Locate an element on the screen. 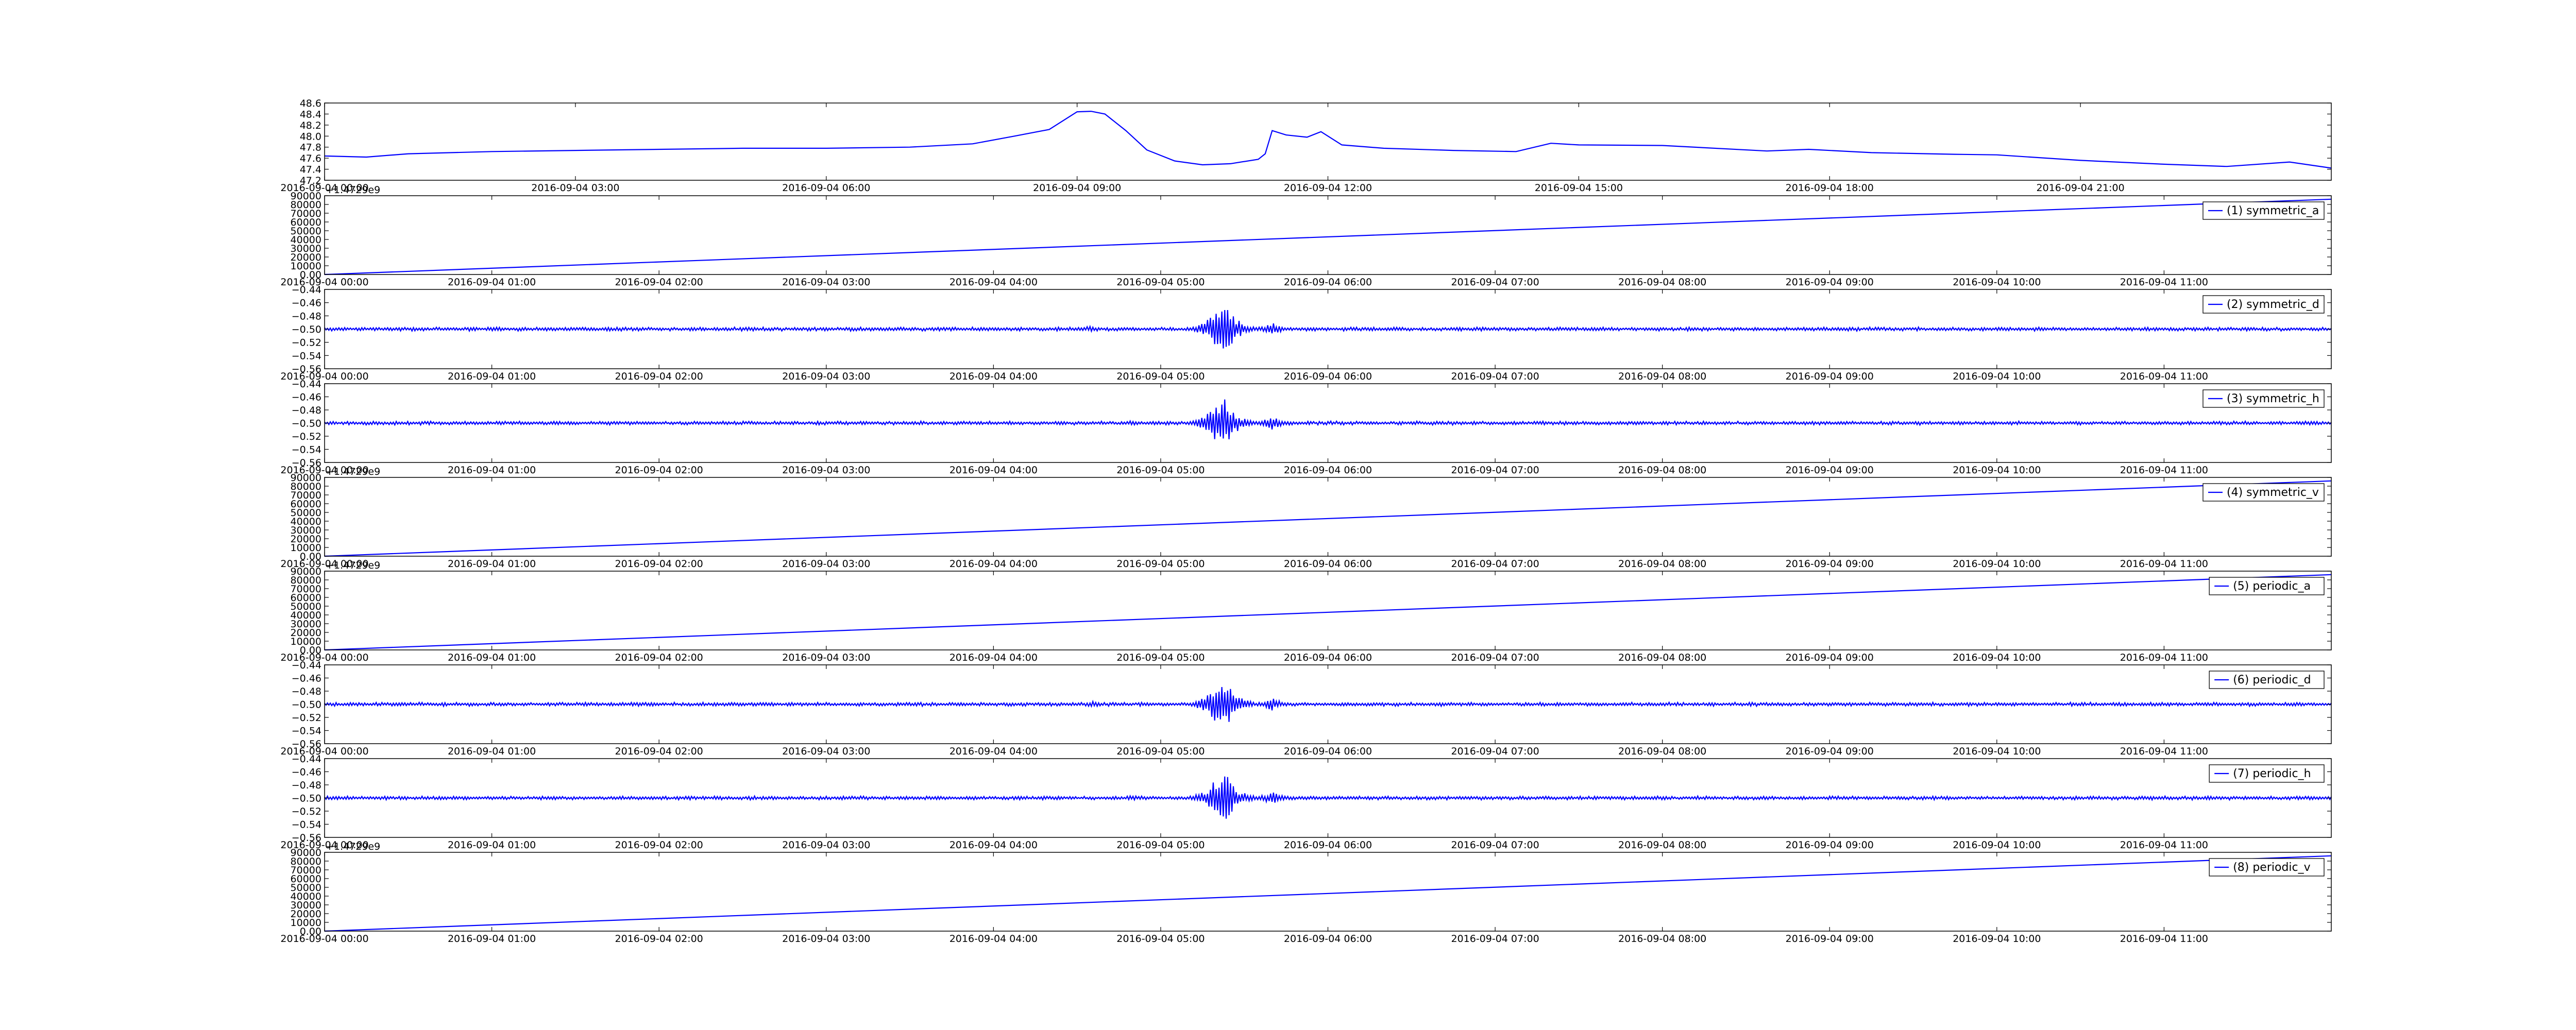 The image size is (2576, 1030). x-tick-label: 2016-09-04 12:00 is located at coordinates (1328, 188).